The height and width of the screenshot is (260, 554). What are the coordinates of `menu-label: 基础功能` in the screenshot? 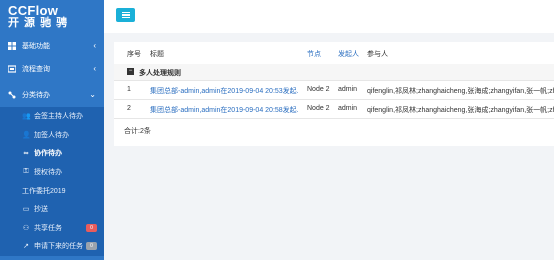 It's located at (36, 46).